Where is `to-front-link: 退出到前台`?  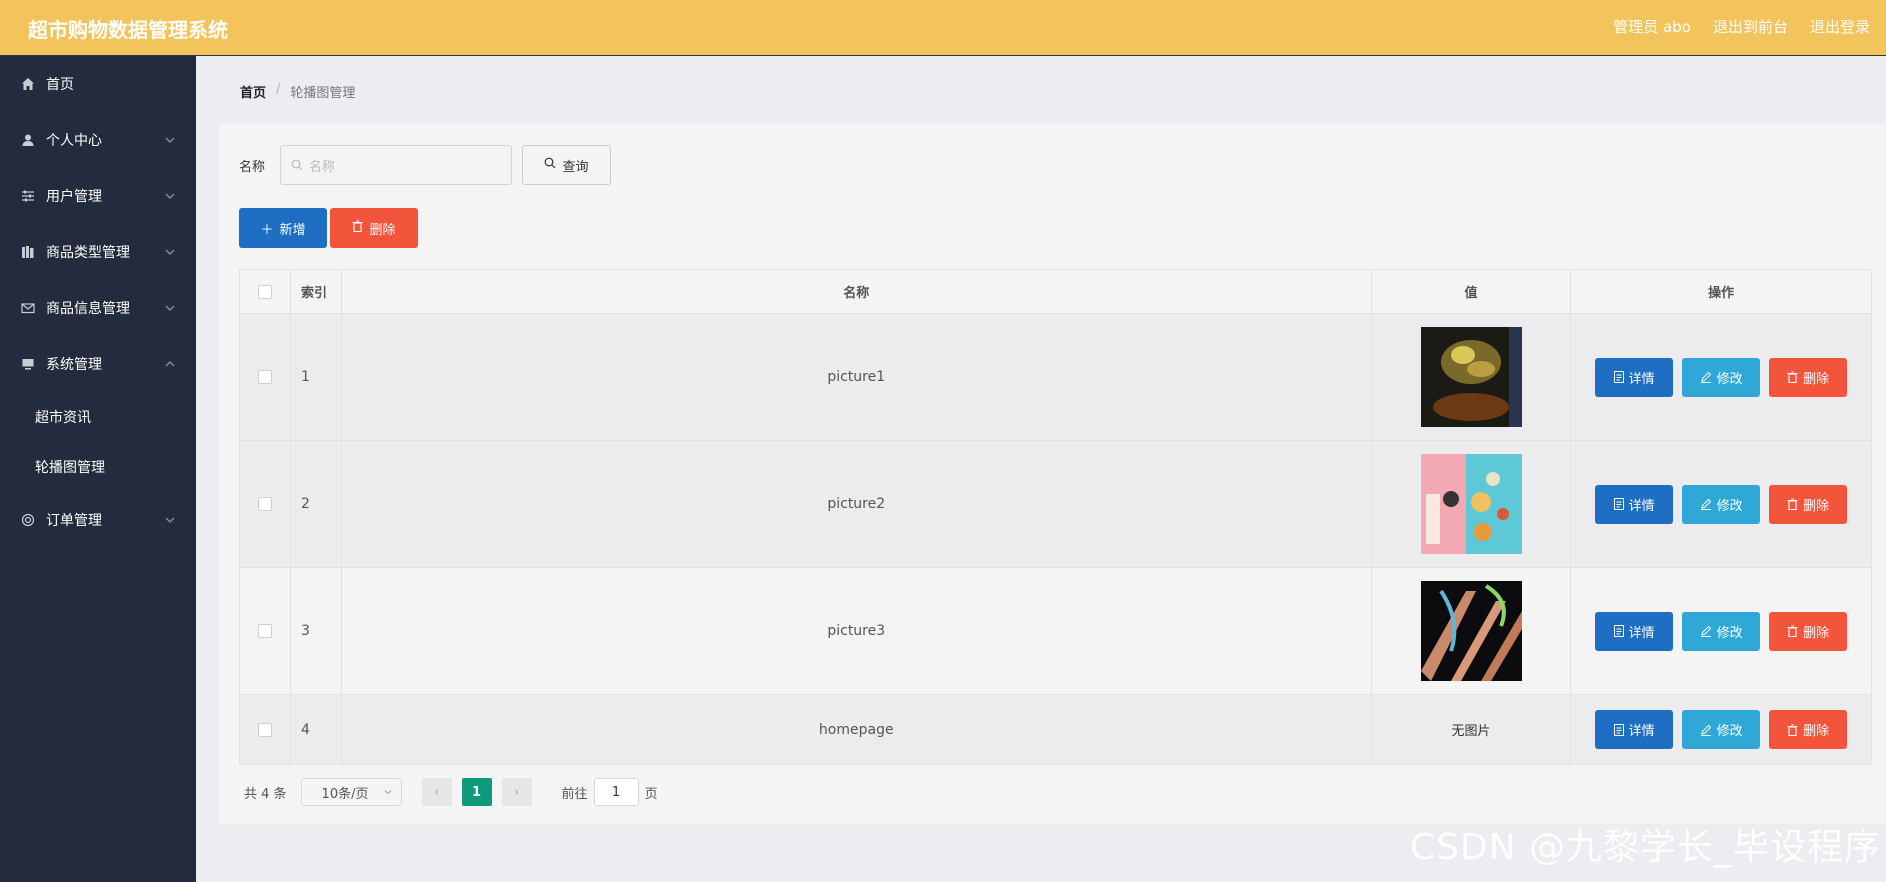
to-front-link: 退出到前台 is located at coordinates (1750, 26).